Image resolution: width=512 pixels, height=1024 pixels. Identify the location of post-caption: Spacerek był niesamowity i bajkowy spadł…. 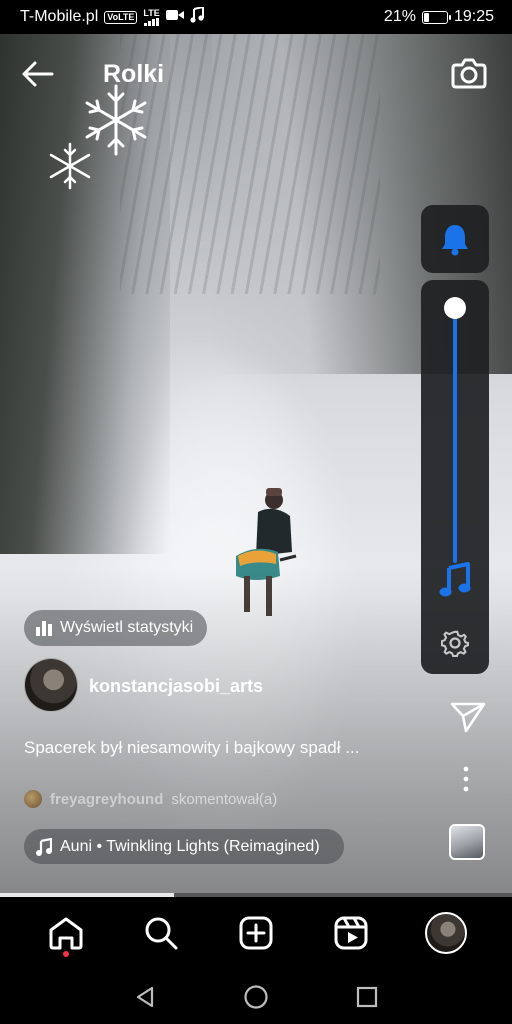
(224, 748).